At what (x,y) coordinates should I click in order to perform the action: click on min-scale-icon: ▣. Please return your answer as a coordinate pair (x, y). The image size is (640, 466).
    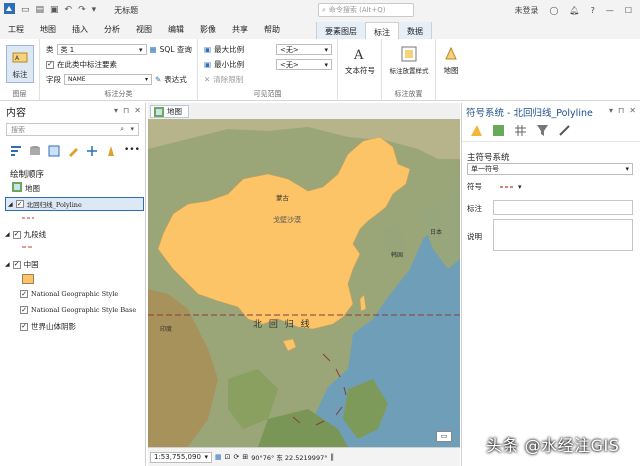
    Looking at the image, I should click on (208, 64).